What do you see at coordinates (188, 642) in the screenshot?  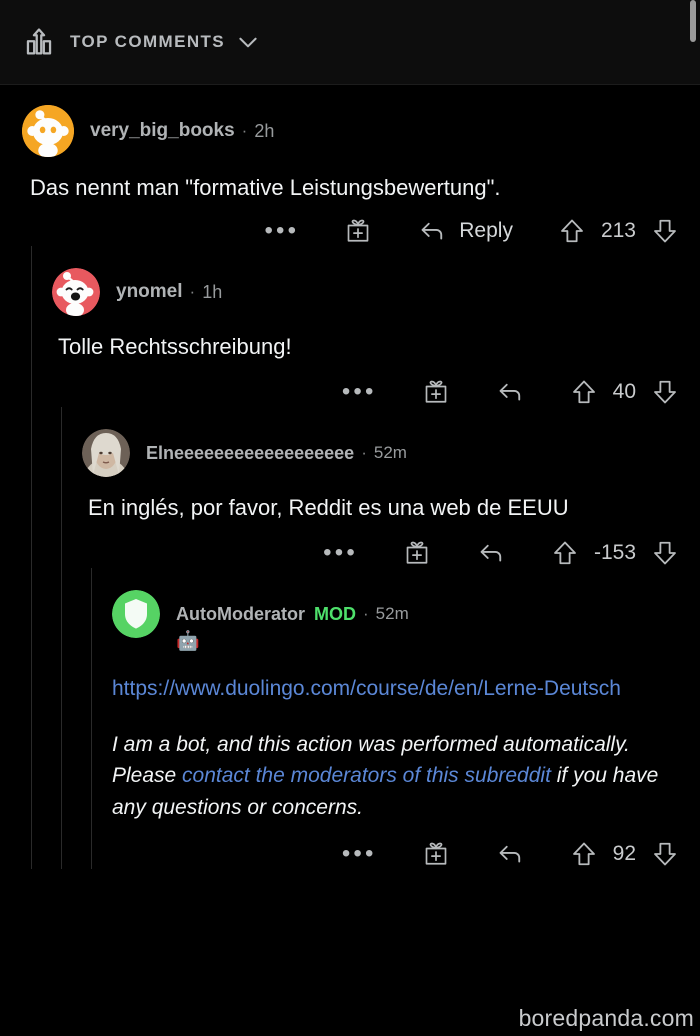 I see `robot-emoji: 🤖` at bounding box center [188, 642].